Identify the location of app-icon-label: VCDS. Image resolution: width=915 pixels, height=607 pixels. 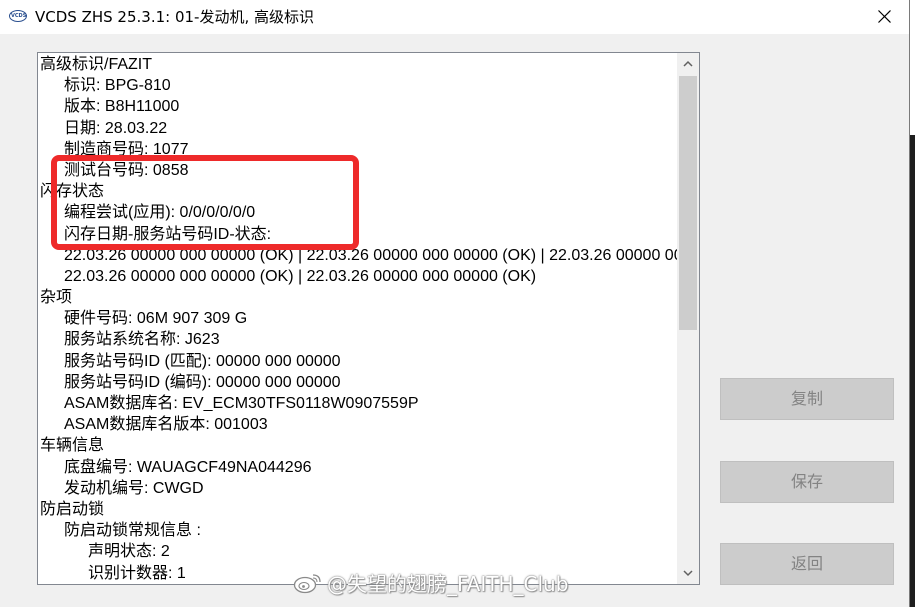
(19, 16).